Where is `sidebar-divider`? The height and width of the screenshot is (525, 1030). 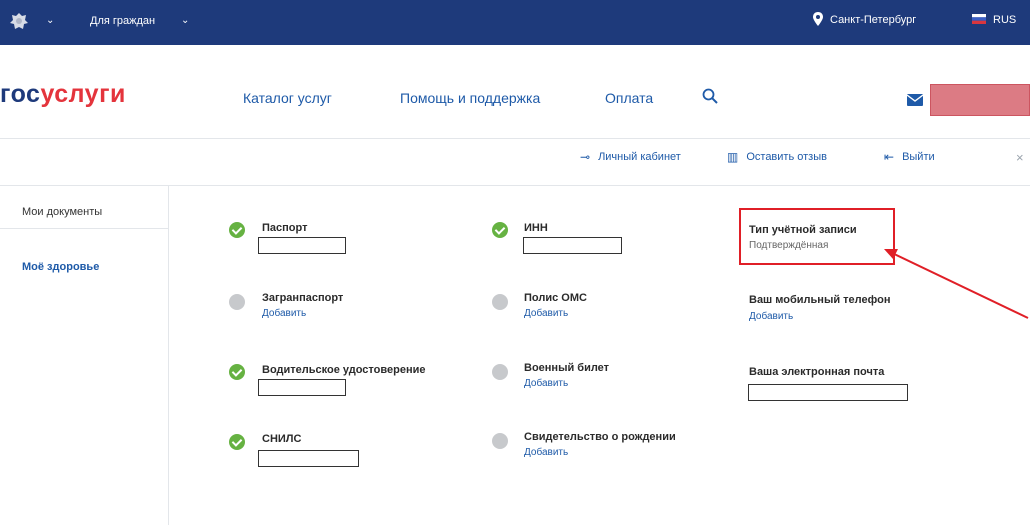
sidebar-divider is located at coordinates (168, 355).